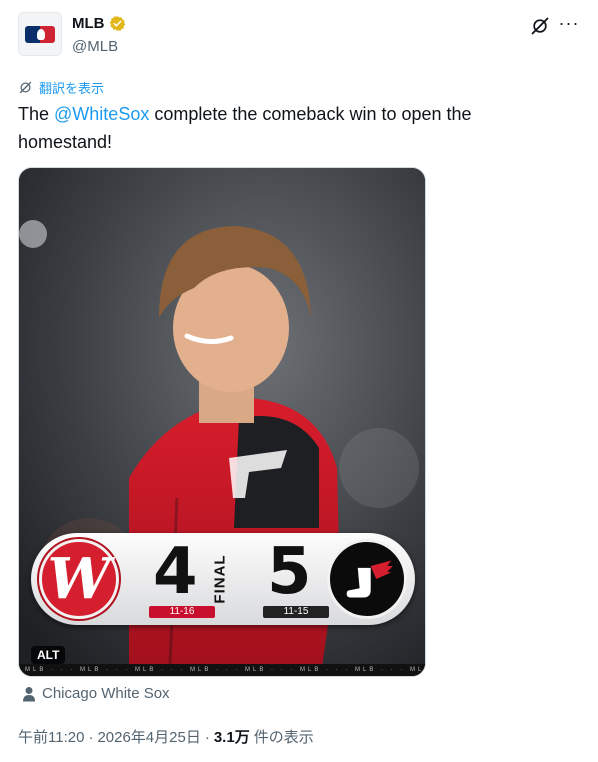 This screenshot has height=762, width=598. I want to click on nationals-logo-letter: W, so click(79, 579).